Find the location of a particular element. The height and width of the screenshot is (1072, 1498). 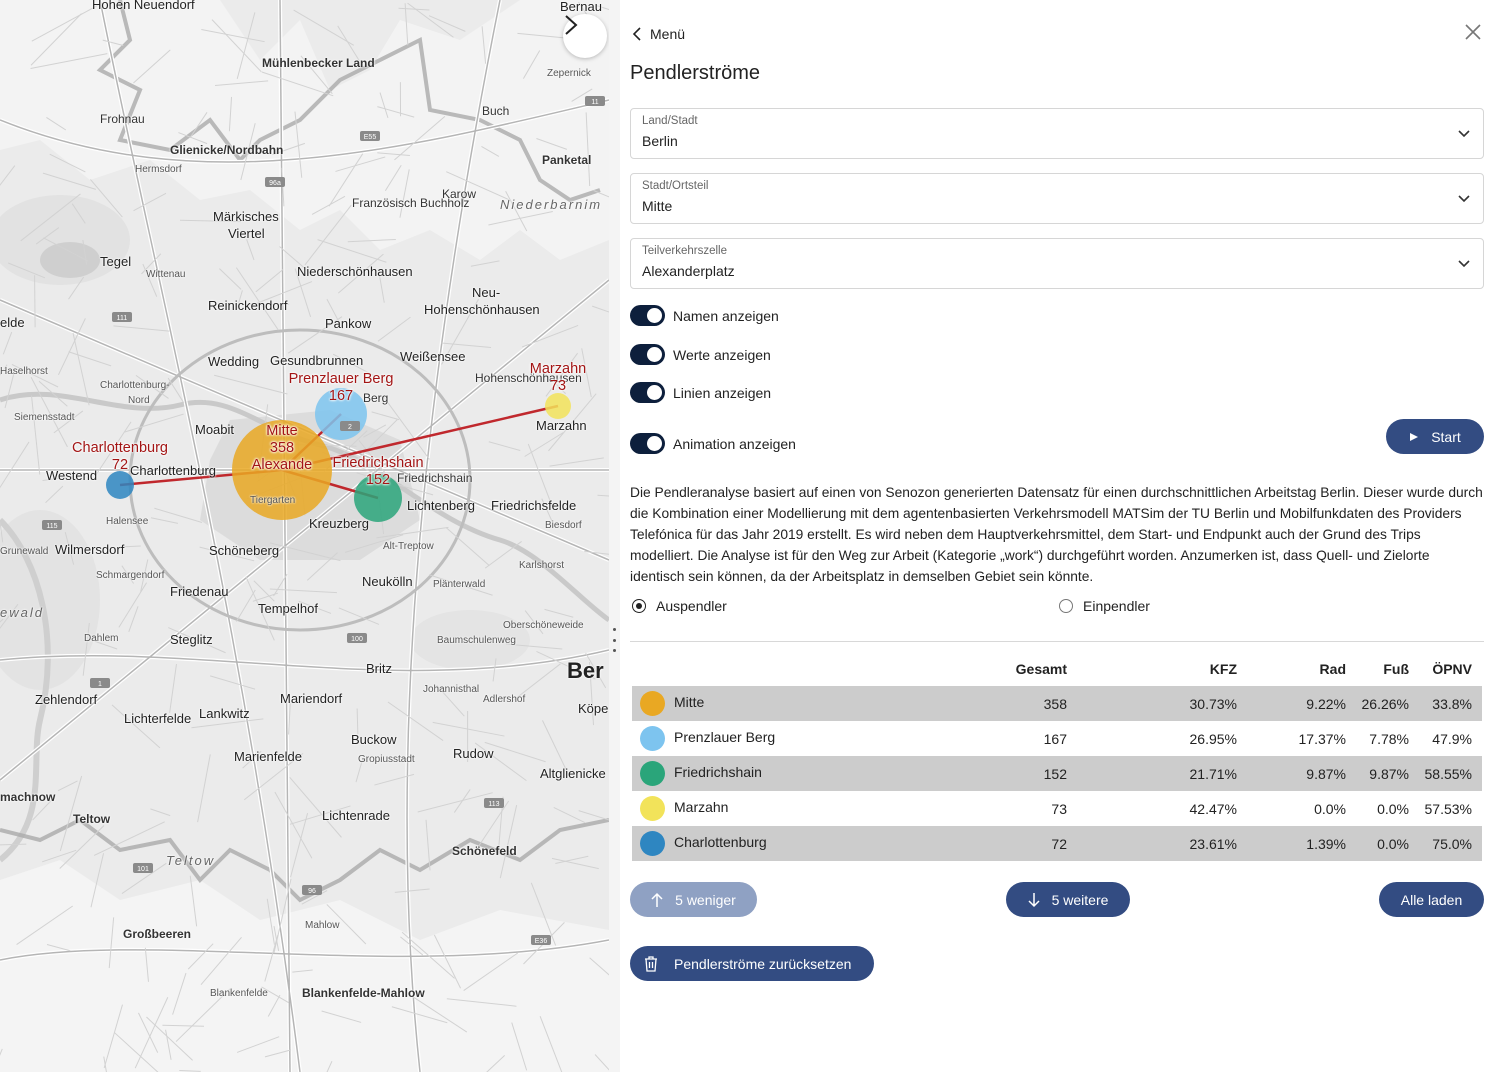

flow-label-name: Charlottenburg is located at coordinates (120, 448).